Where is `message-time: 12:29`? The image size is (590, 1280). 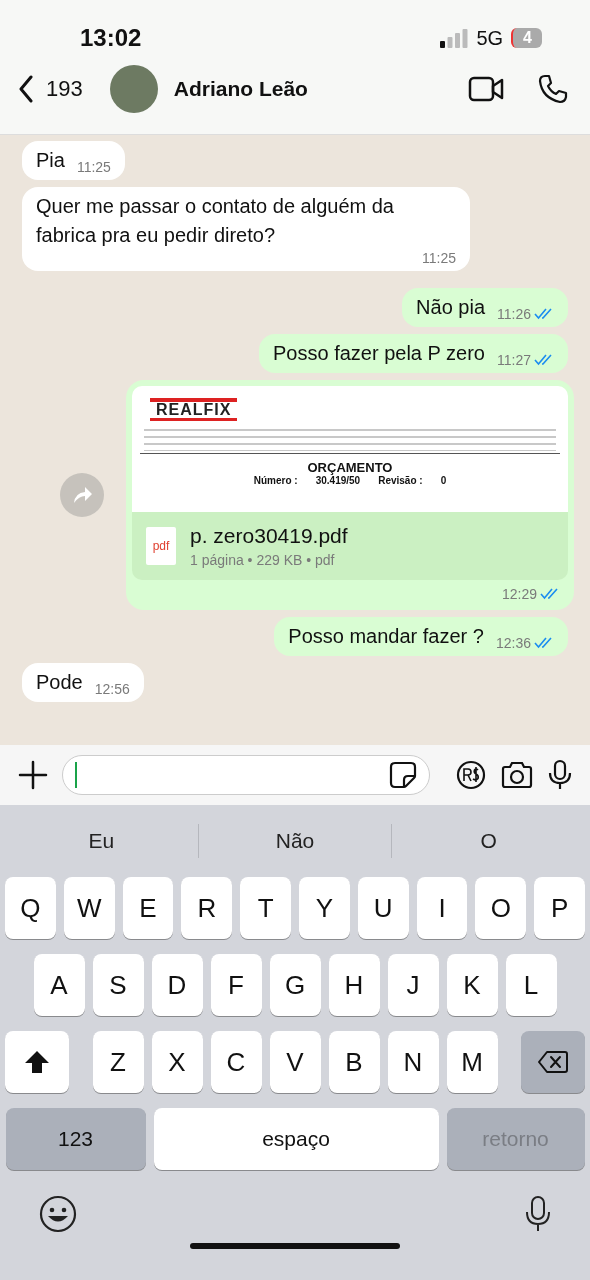
message-time: 12:29 is located at coordinates (519, 594).